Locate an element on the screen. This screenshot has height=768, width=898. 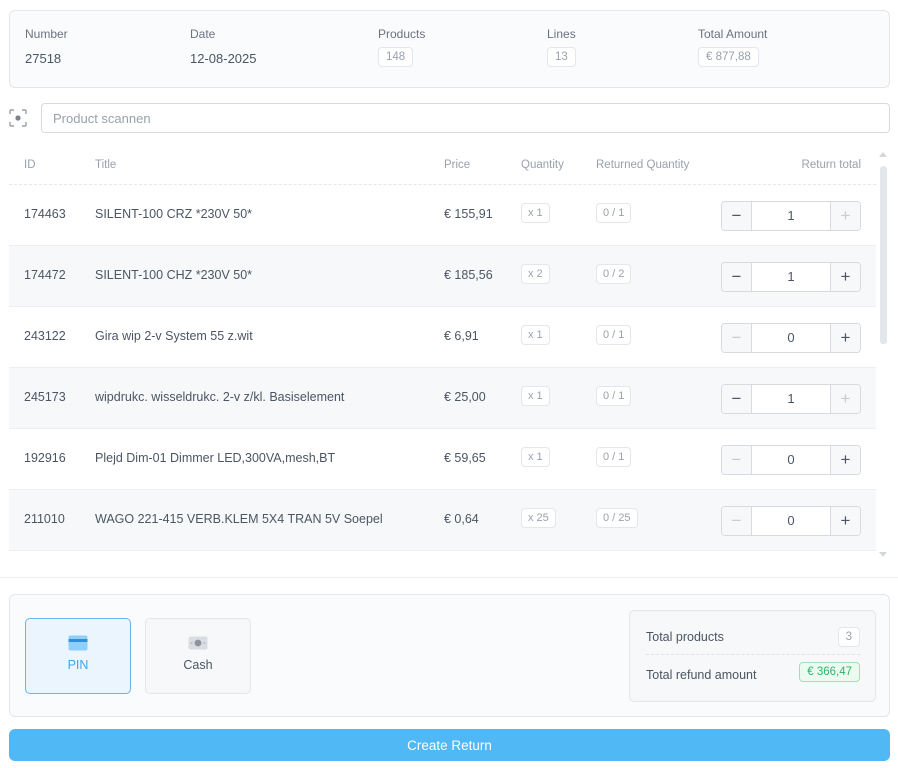
summary-lines: Lines 13 is located at coordinates (561, 47).